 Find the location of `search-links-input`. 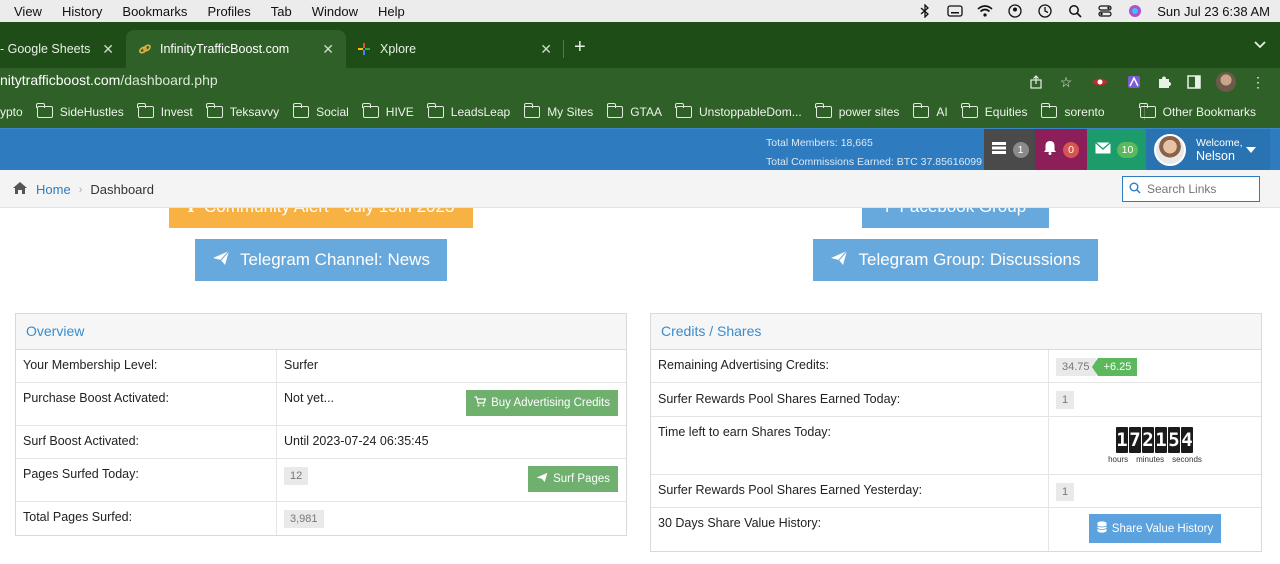

search-links-input is located at coordinates (1201, 189).